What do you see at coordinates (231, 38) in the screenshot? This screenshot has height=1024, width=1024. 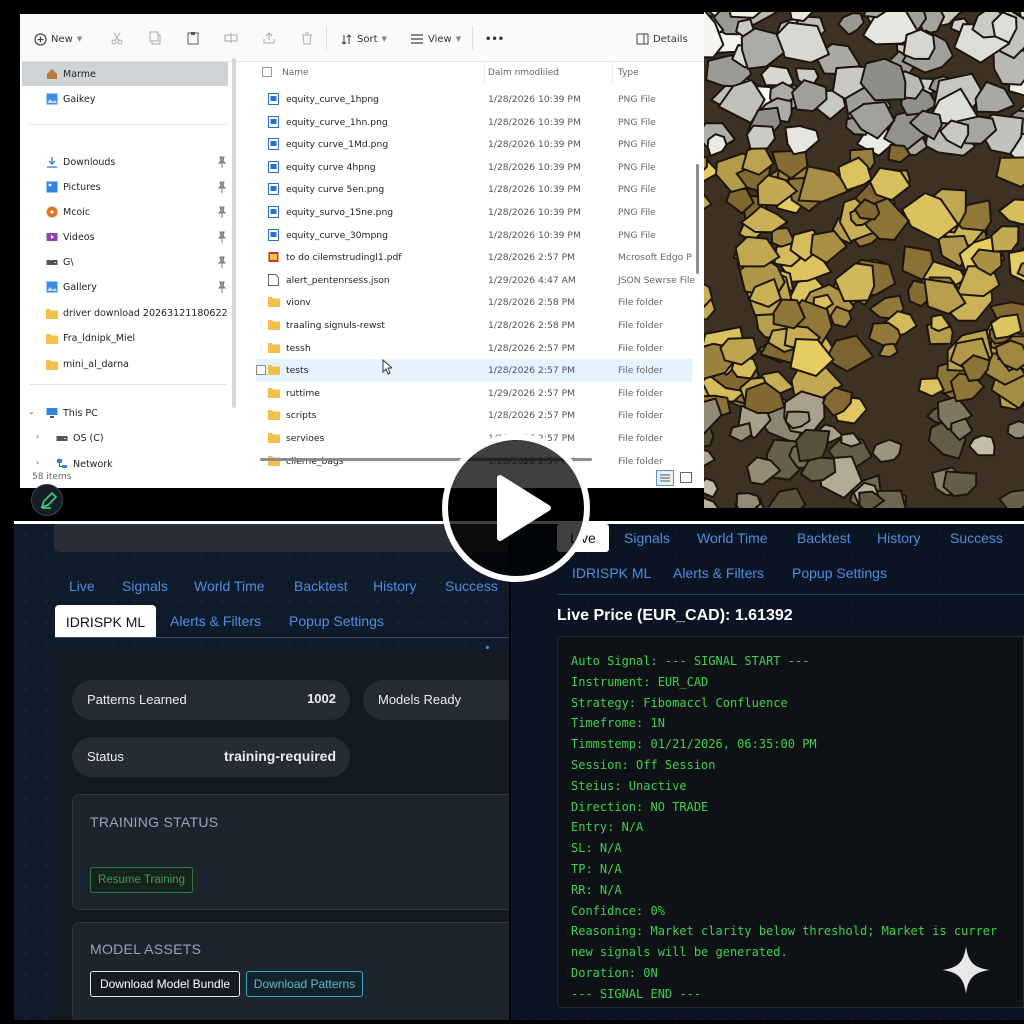 I see `rename-icon` at bounding box center [231, 38].